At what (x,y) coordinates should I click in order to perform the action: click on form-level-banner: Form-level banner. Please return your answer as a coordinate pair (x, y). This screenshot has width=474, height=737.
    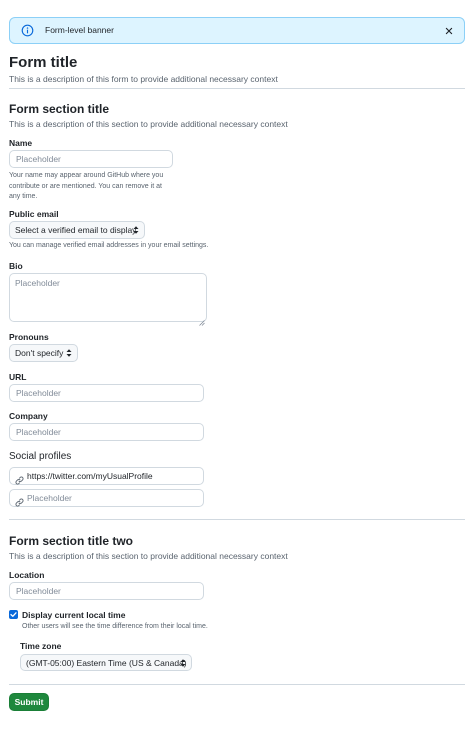
    Looking at the image, I should click on (237, 30).